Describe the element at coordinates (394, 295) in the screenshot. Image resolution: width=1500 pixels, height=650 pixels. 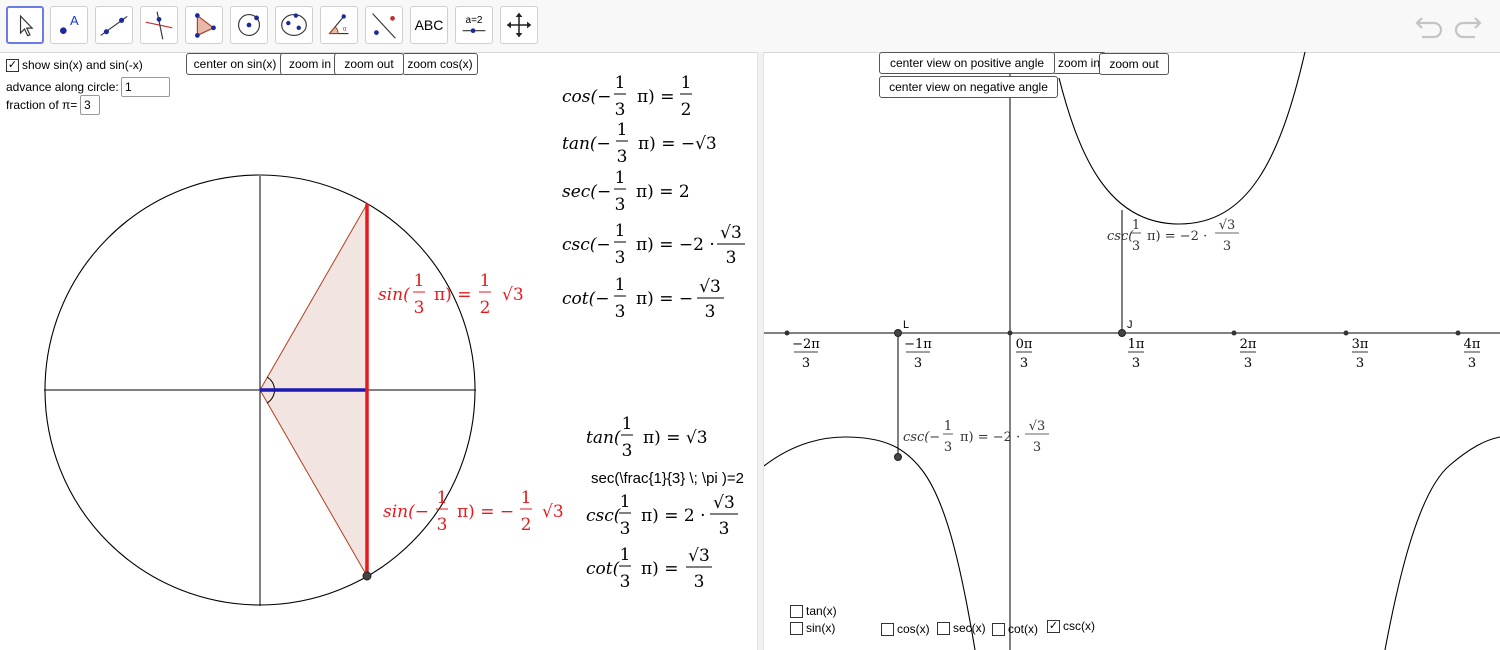
I see `sin-pos-fn: sin(` at that location.